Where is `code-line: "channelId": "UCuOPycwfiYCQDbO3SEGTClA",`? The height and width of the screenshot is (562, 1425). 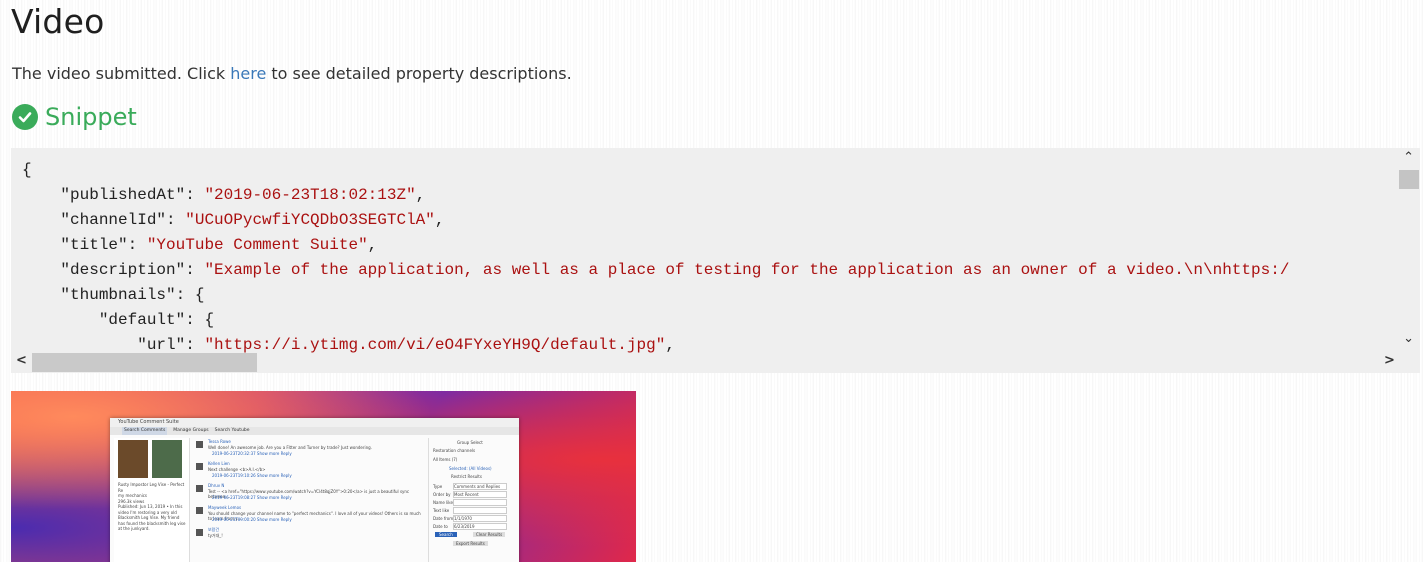
code-line: "channelId": "UCuOPycwfiYCQDbO3SEGTClA", is located at coordinates (233, 220).